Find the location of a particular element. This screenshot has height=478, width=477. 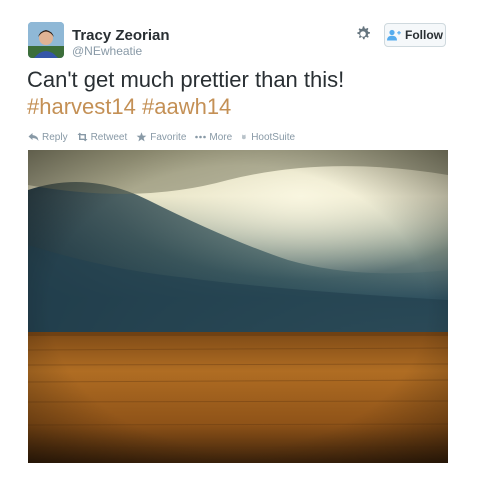

hootsuite-action: HootSuite is located at coordinates (268, 137).